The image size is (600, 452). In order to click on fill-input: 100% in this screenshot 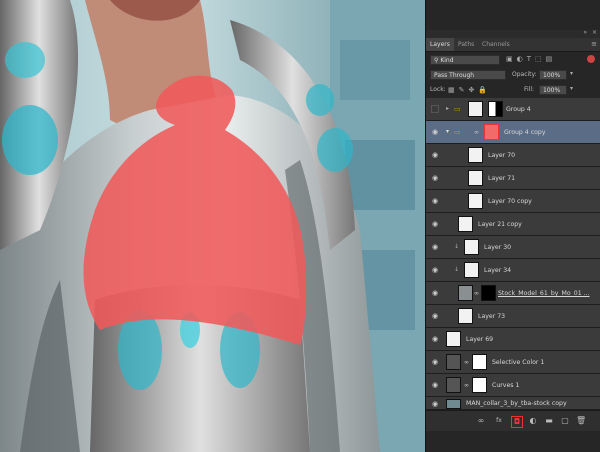, I will do `click(553, 90)`.